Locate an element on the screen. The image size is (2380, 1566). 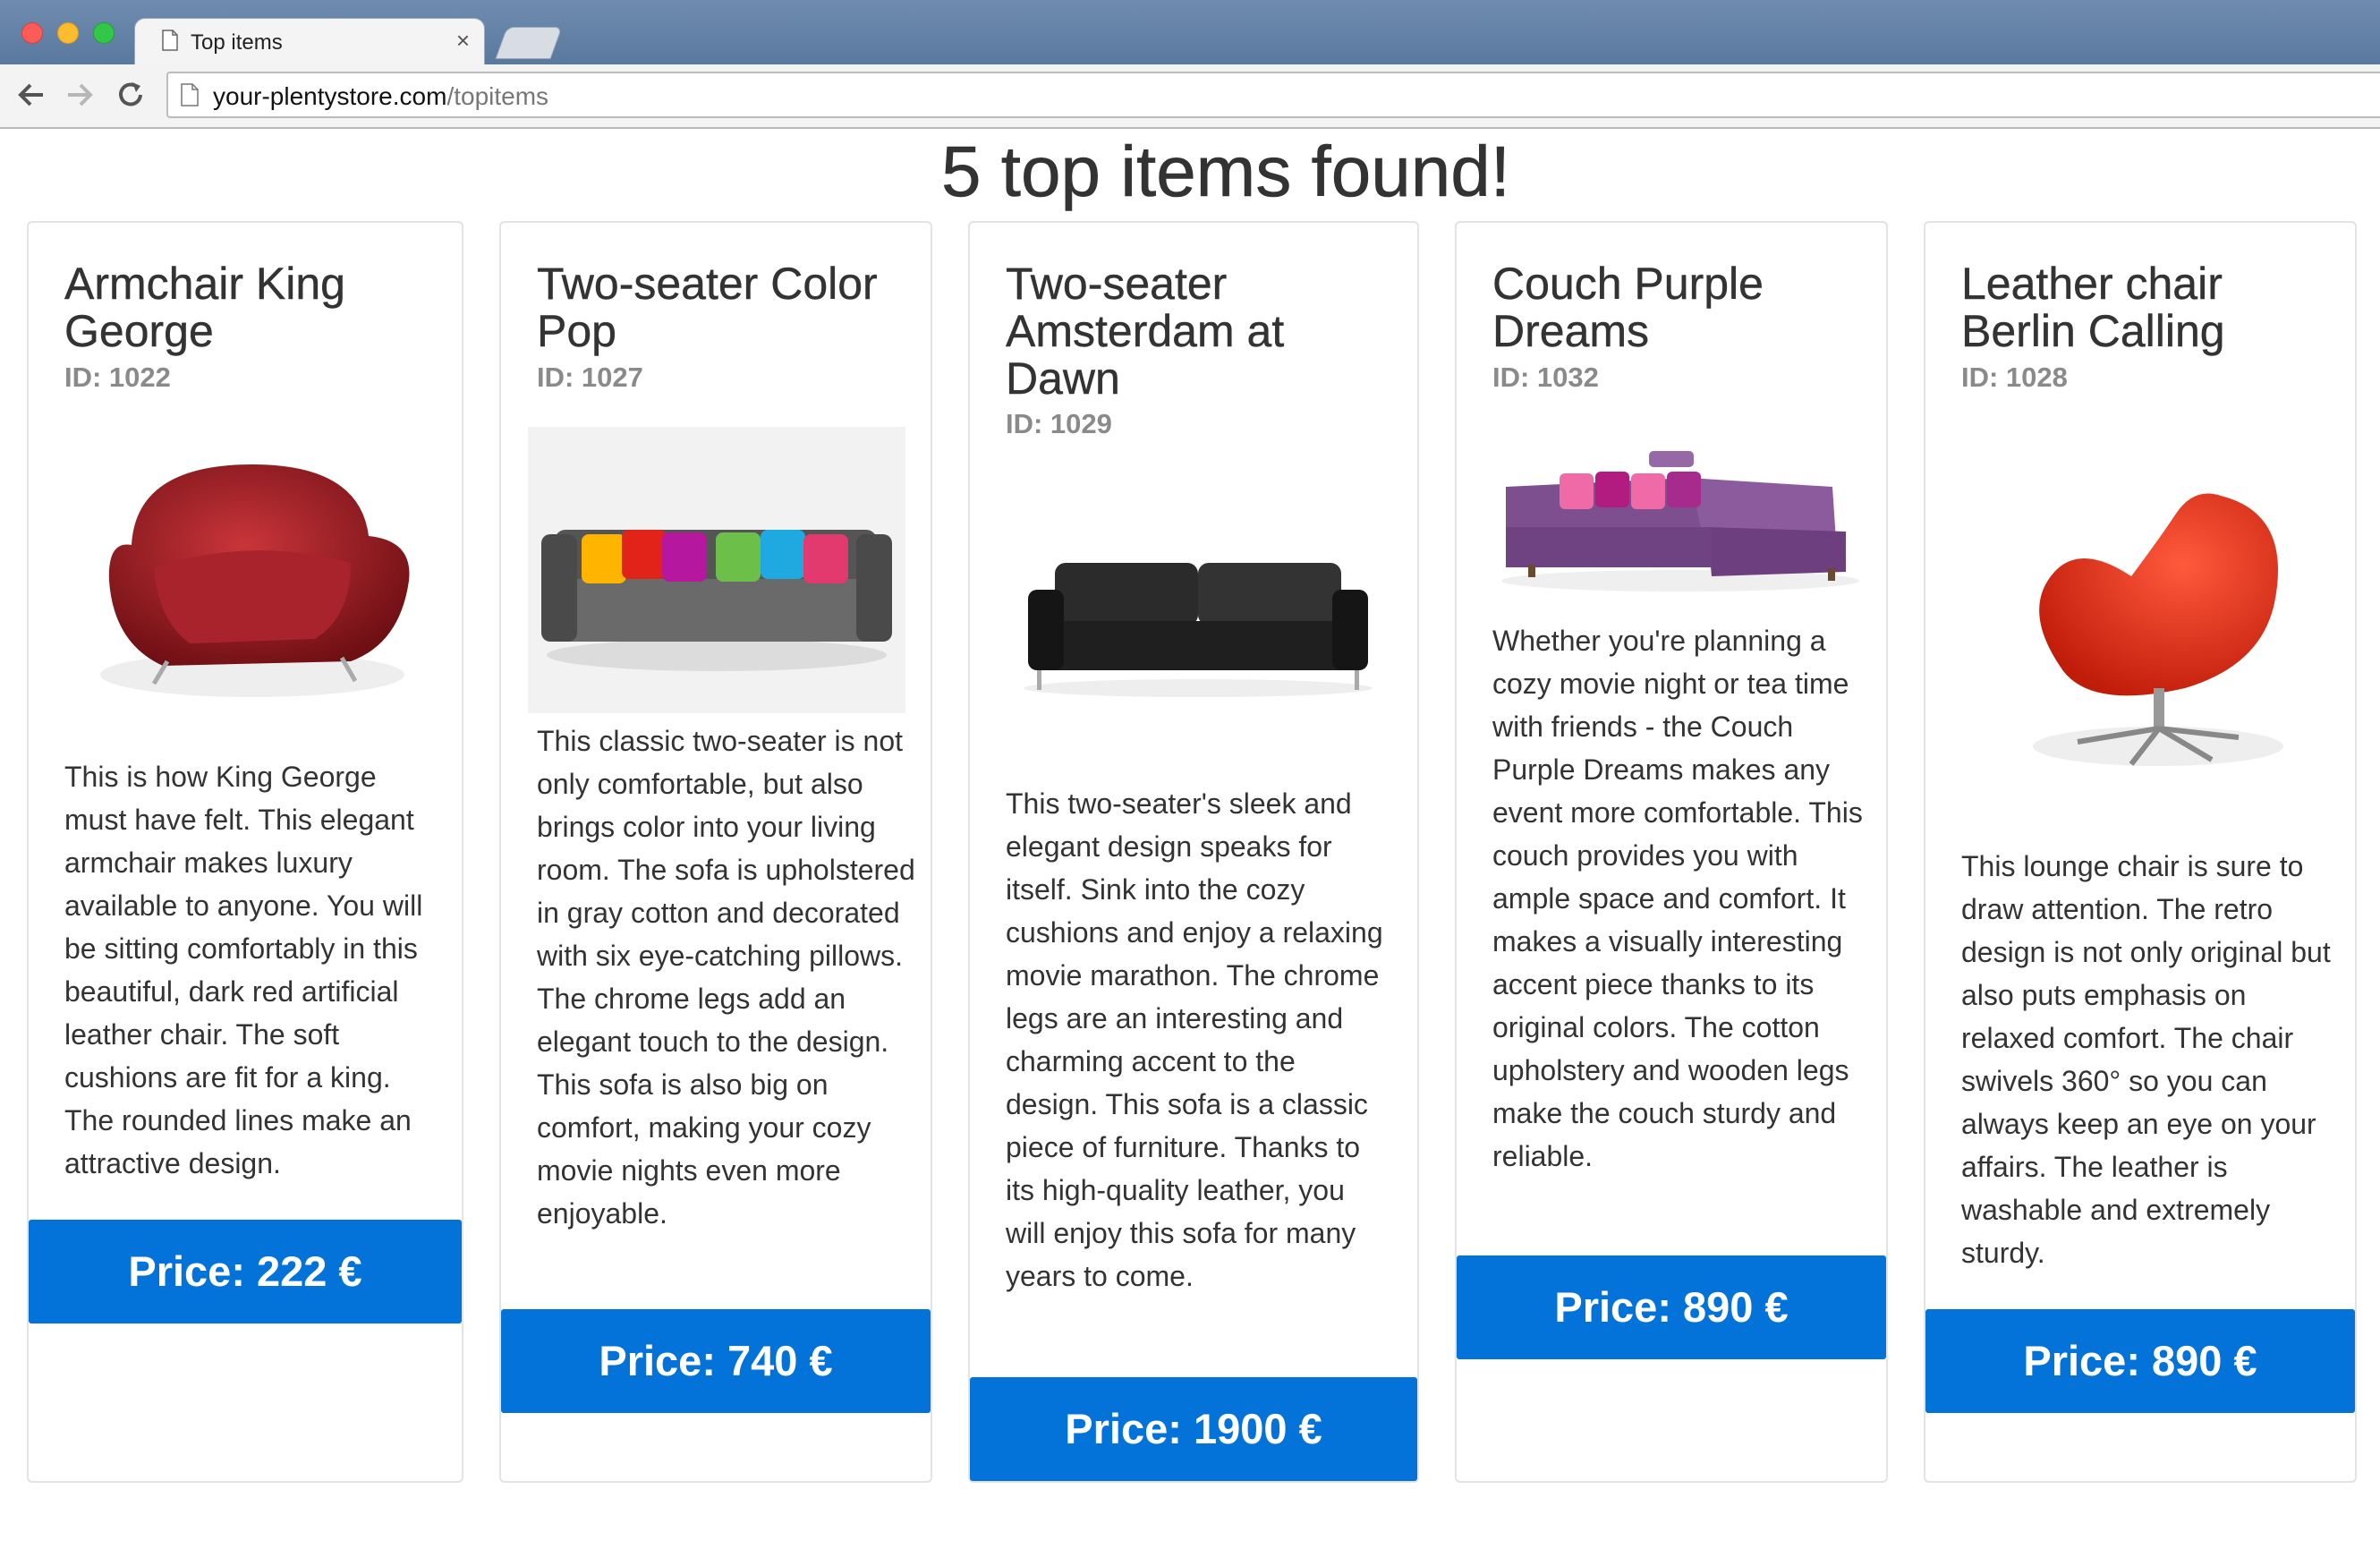
url-text: your-plentystore.com/topitems is located at coordinates (380, 96).